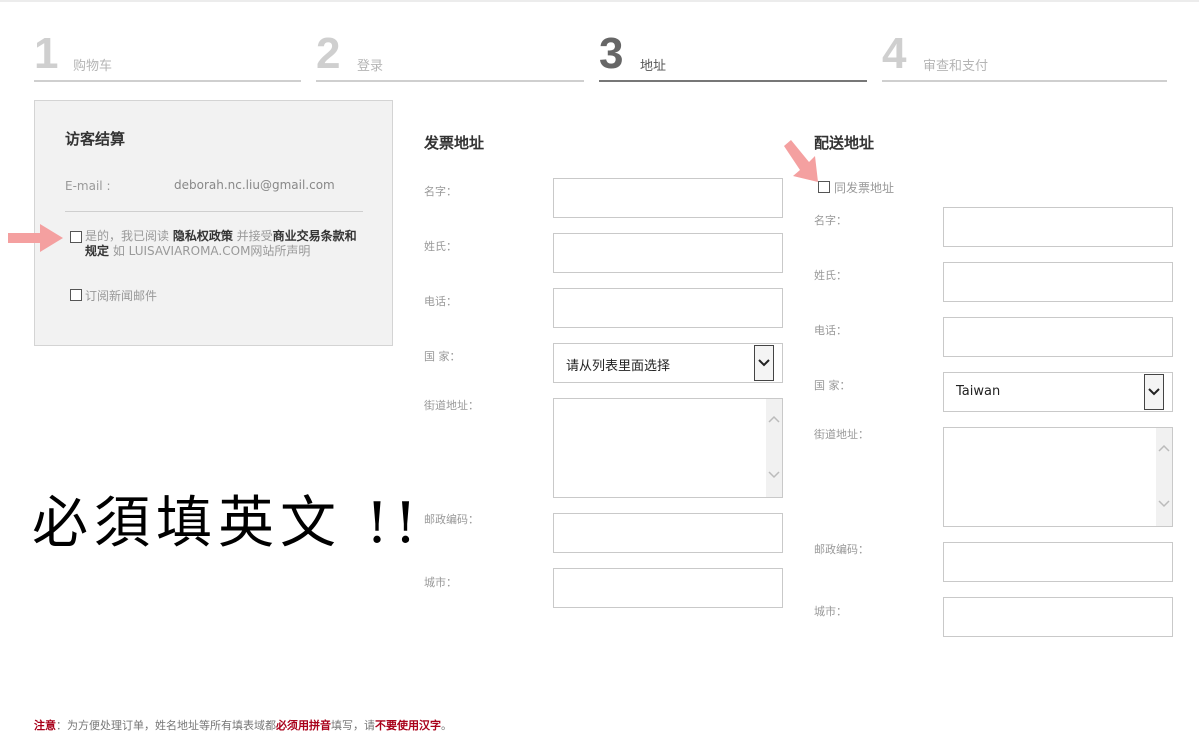 Image resolution: width=1199 pixels, height=734 pixels. Describe the element at coordinates (653, 66) in the screenshot. I see `step-3-label: 地址` at that location.